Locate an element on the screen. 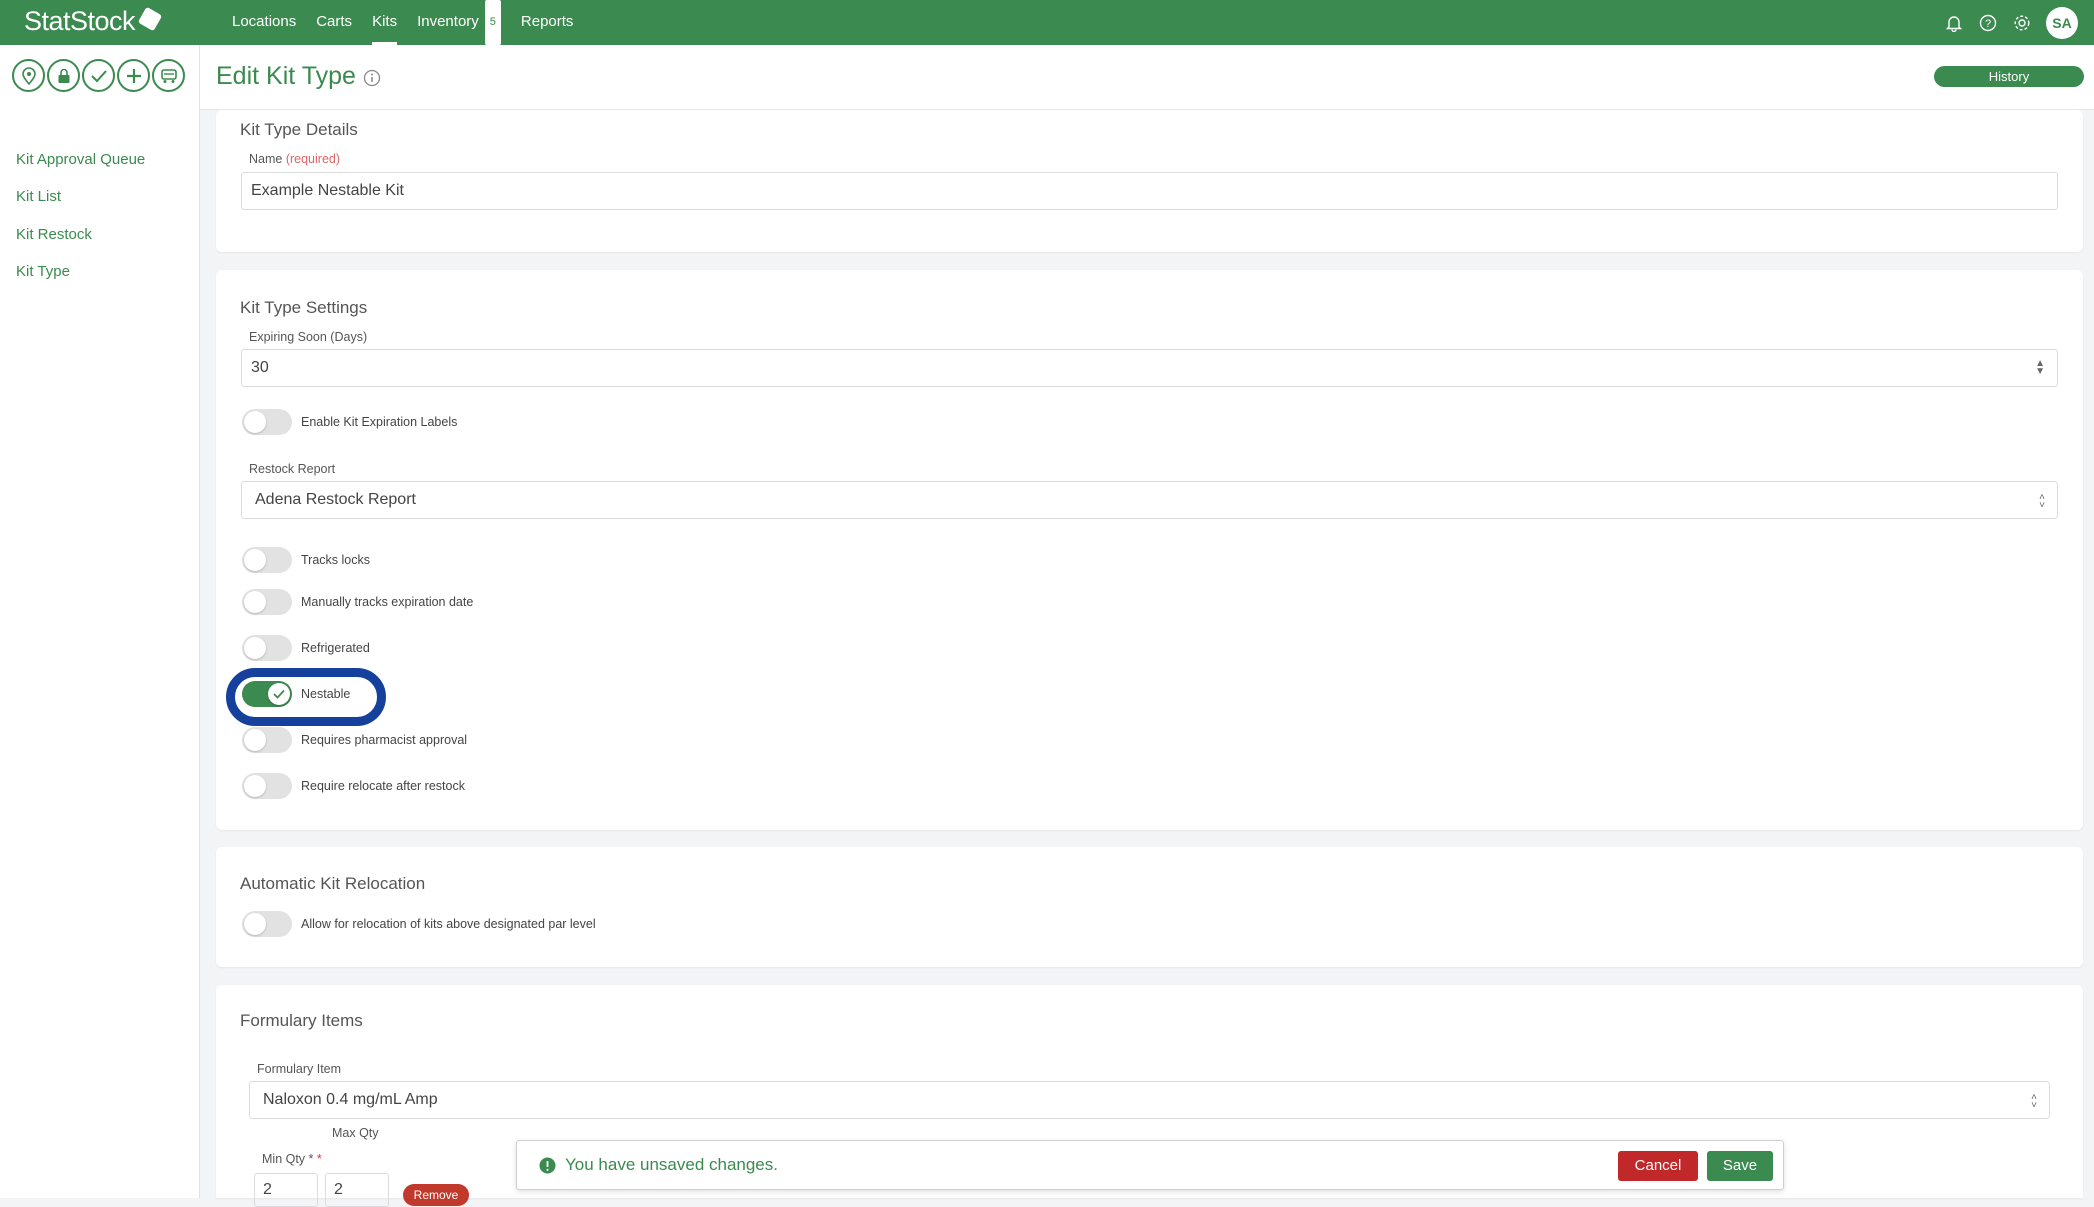 The image size is (2094, 1207). gear-icon is located at coordinates (2022, 23).